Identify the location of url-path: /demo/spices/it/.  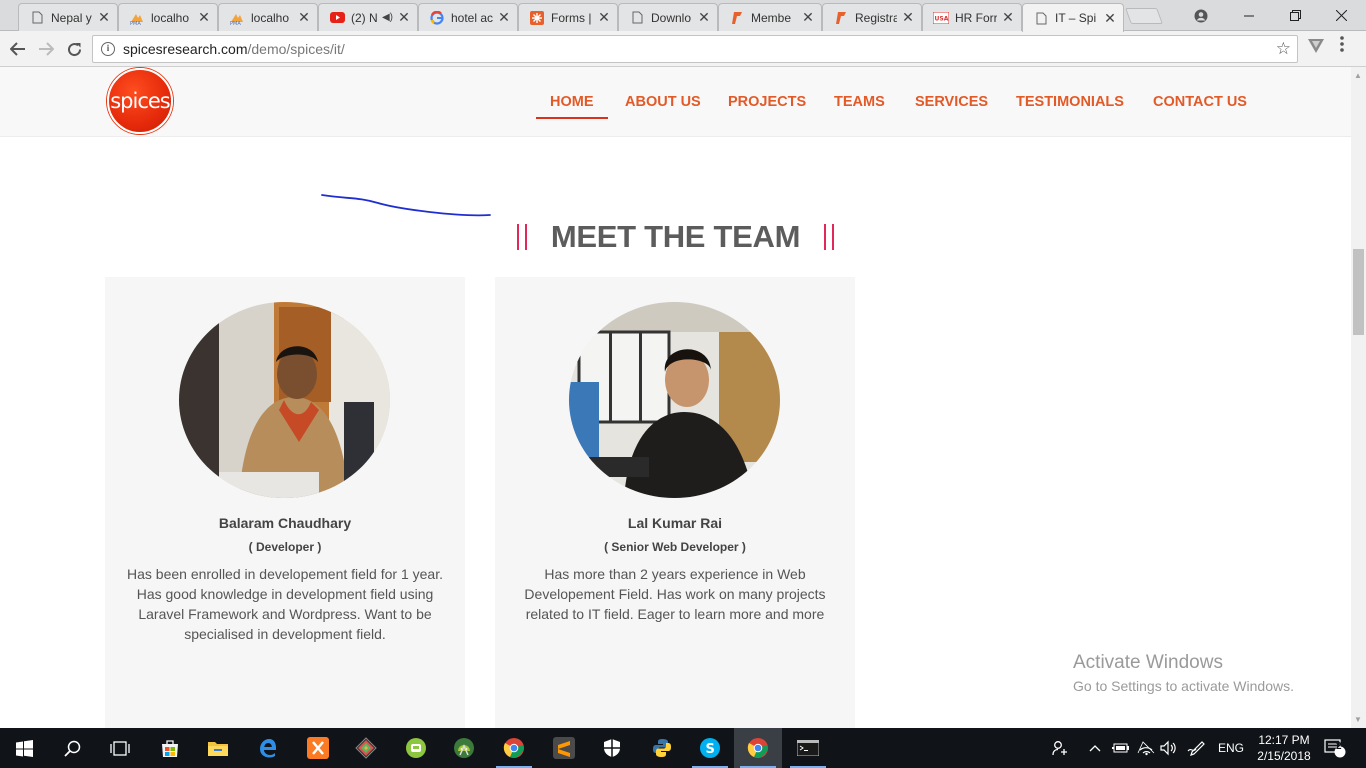
(296, 49).